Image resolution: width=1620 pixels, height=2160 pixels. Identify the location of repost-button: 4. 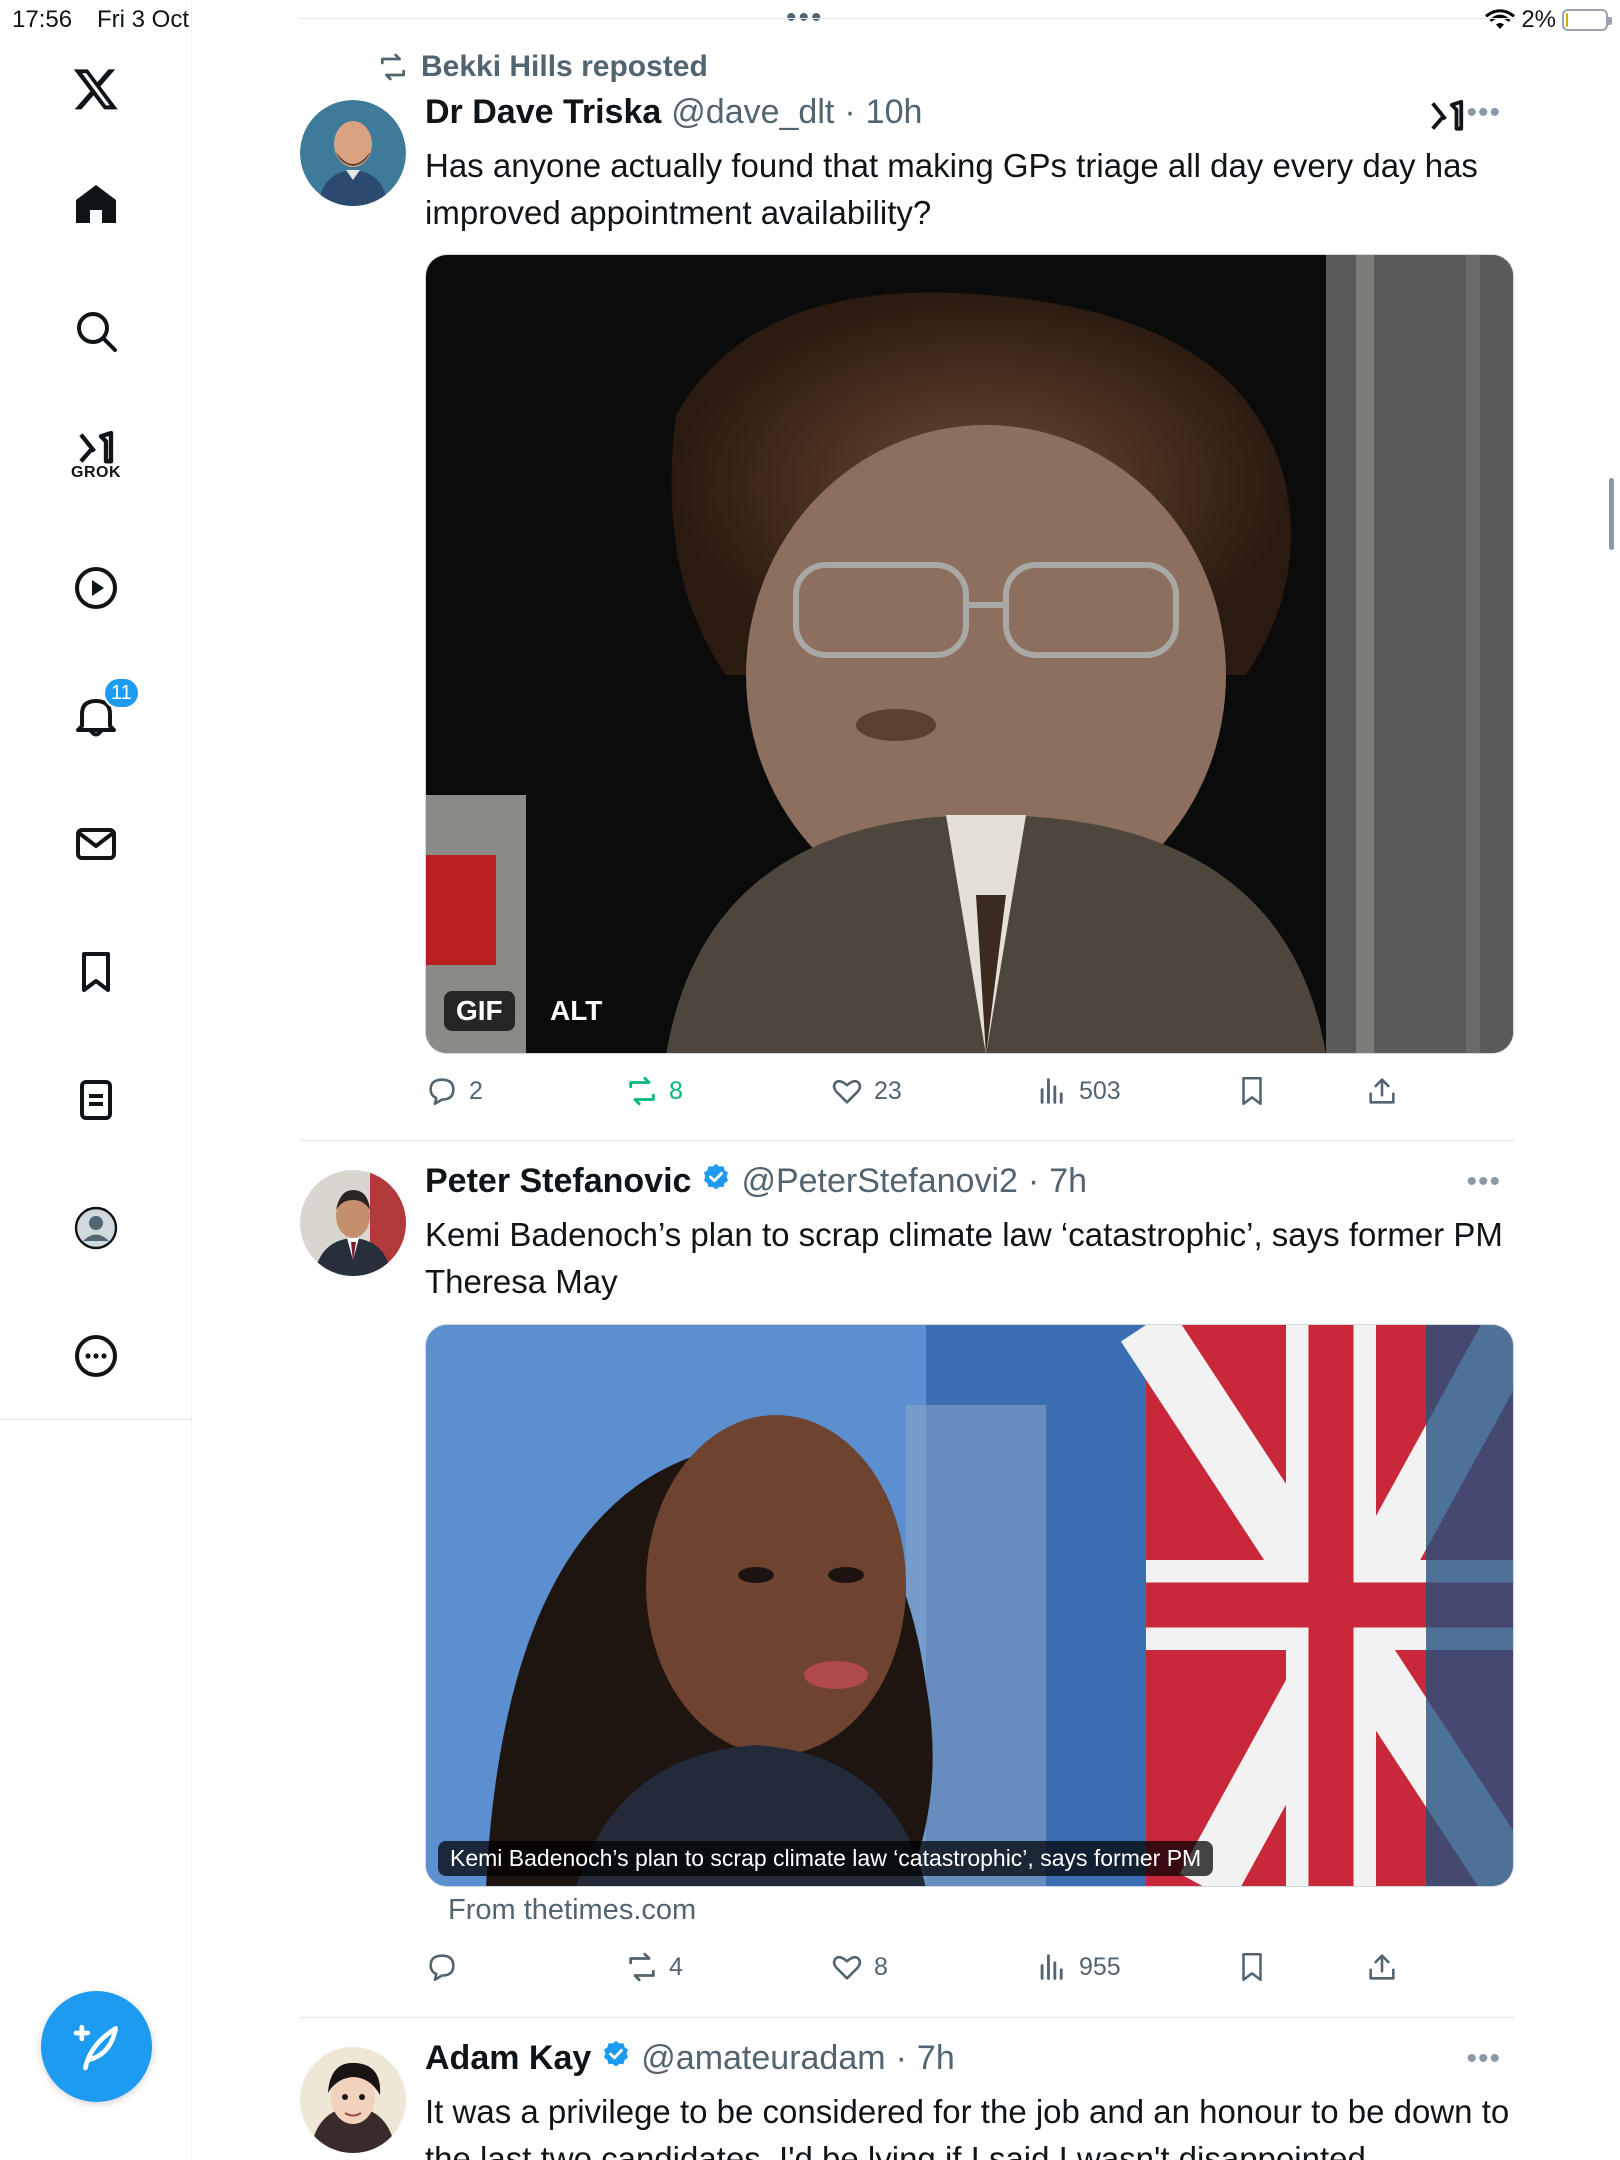
(654, 1967).